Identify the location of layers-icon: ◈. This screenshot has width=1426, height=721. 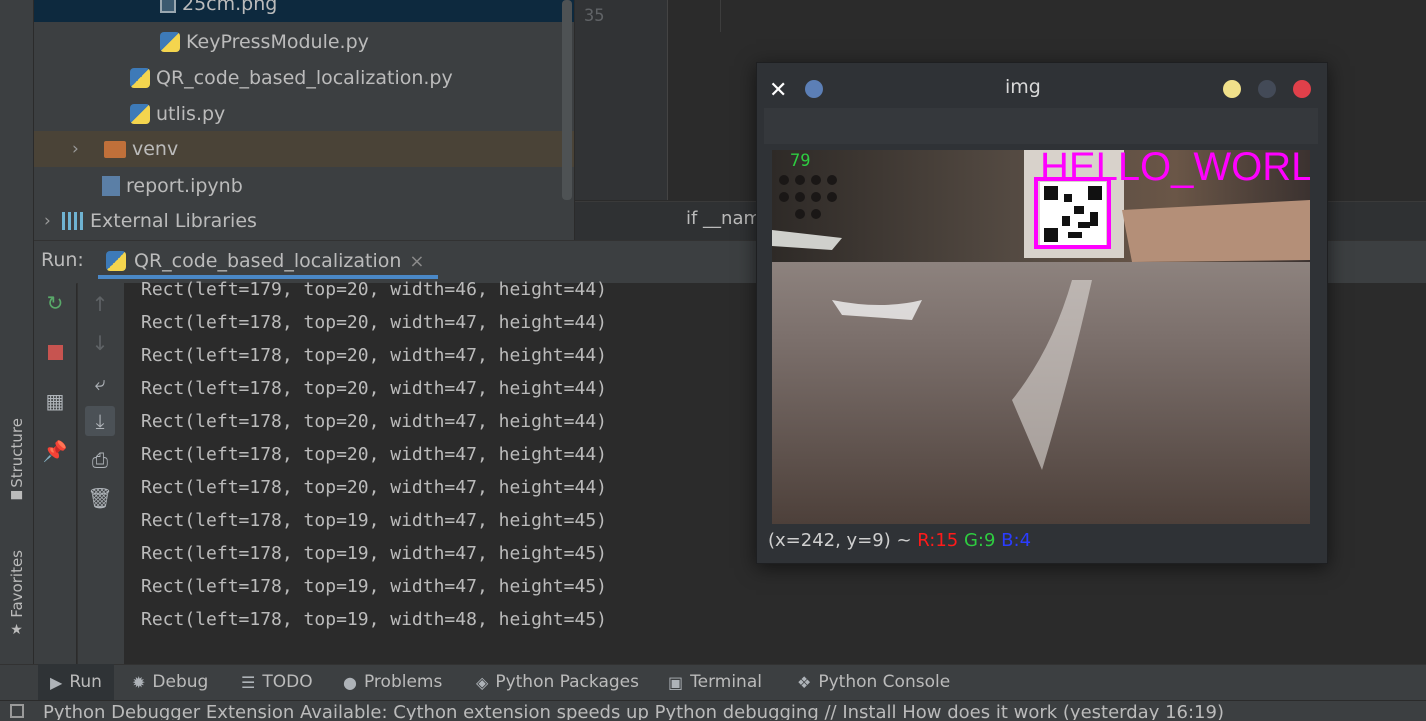
(482, 682).